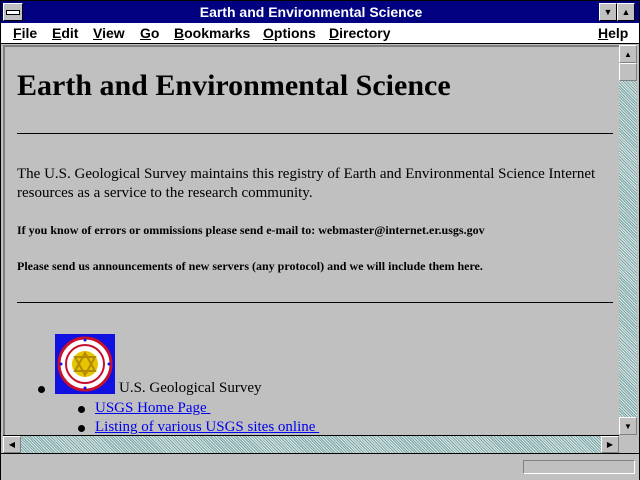 The image size is (640, 480). I want to click on page-heading: Earth and Environmental Science, so click(234, 85).